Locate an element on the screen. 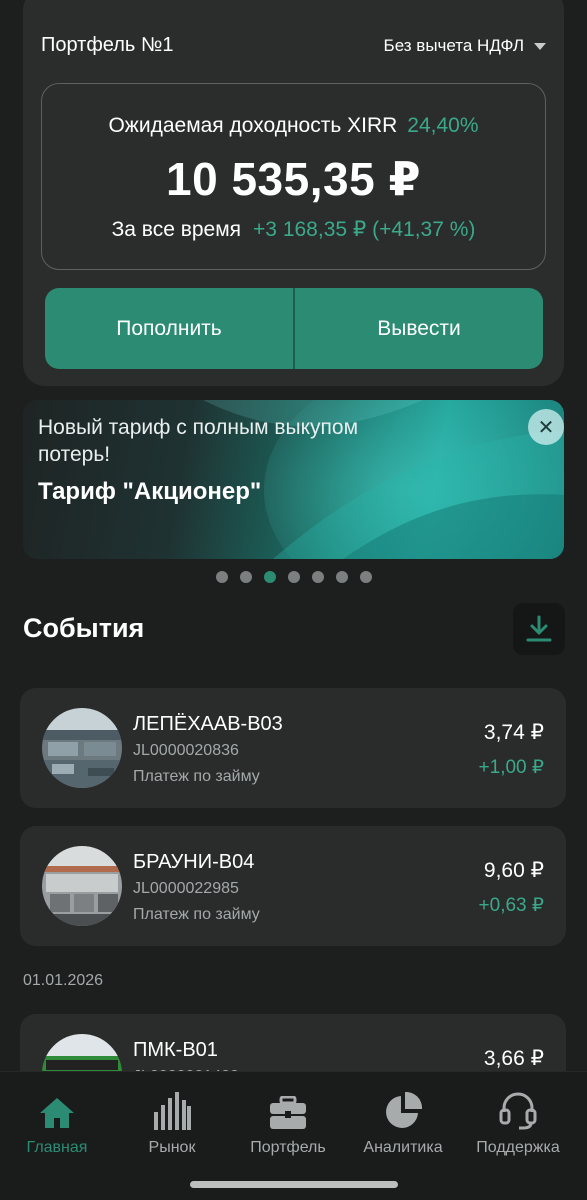  tab-portfolio: Портфель is located at coordinates (288, 1123).